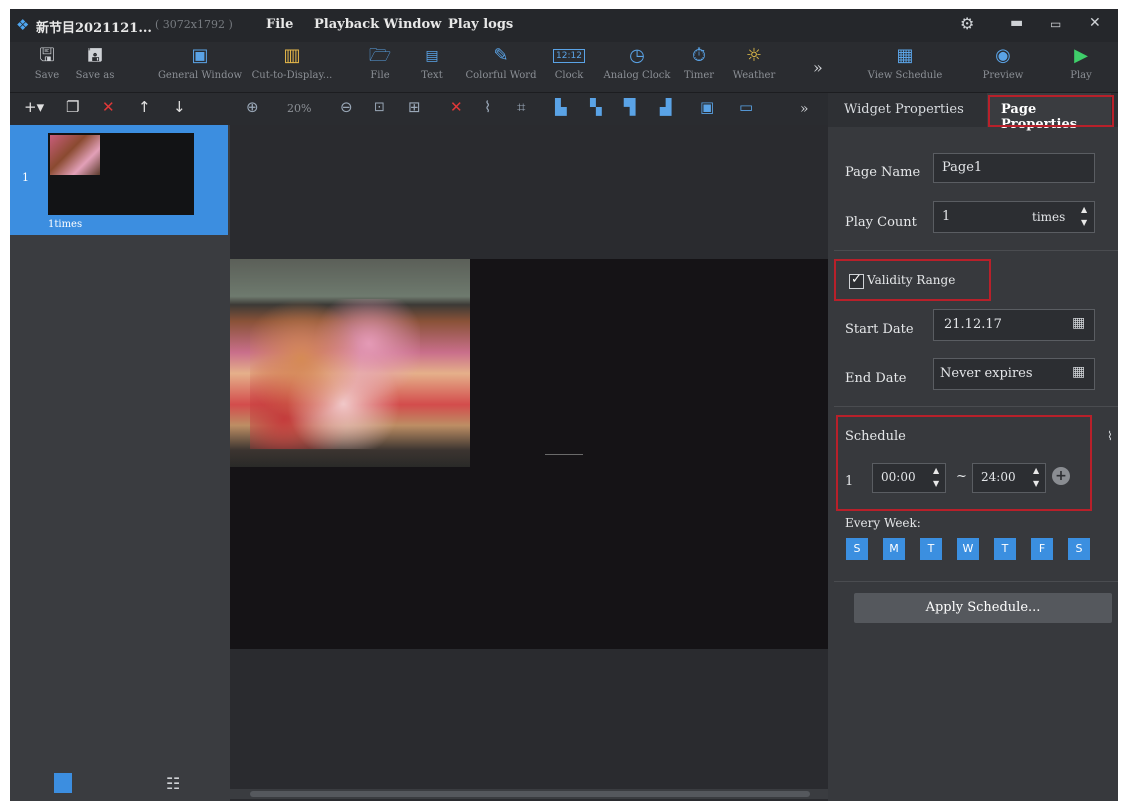  What do you see at coordinates (904, 109) in the screenshot?
I see `tab-widget-properties: Widget Properties` at bounding box center [904, 109].